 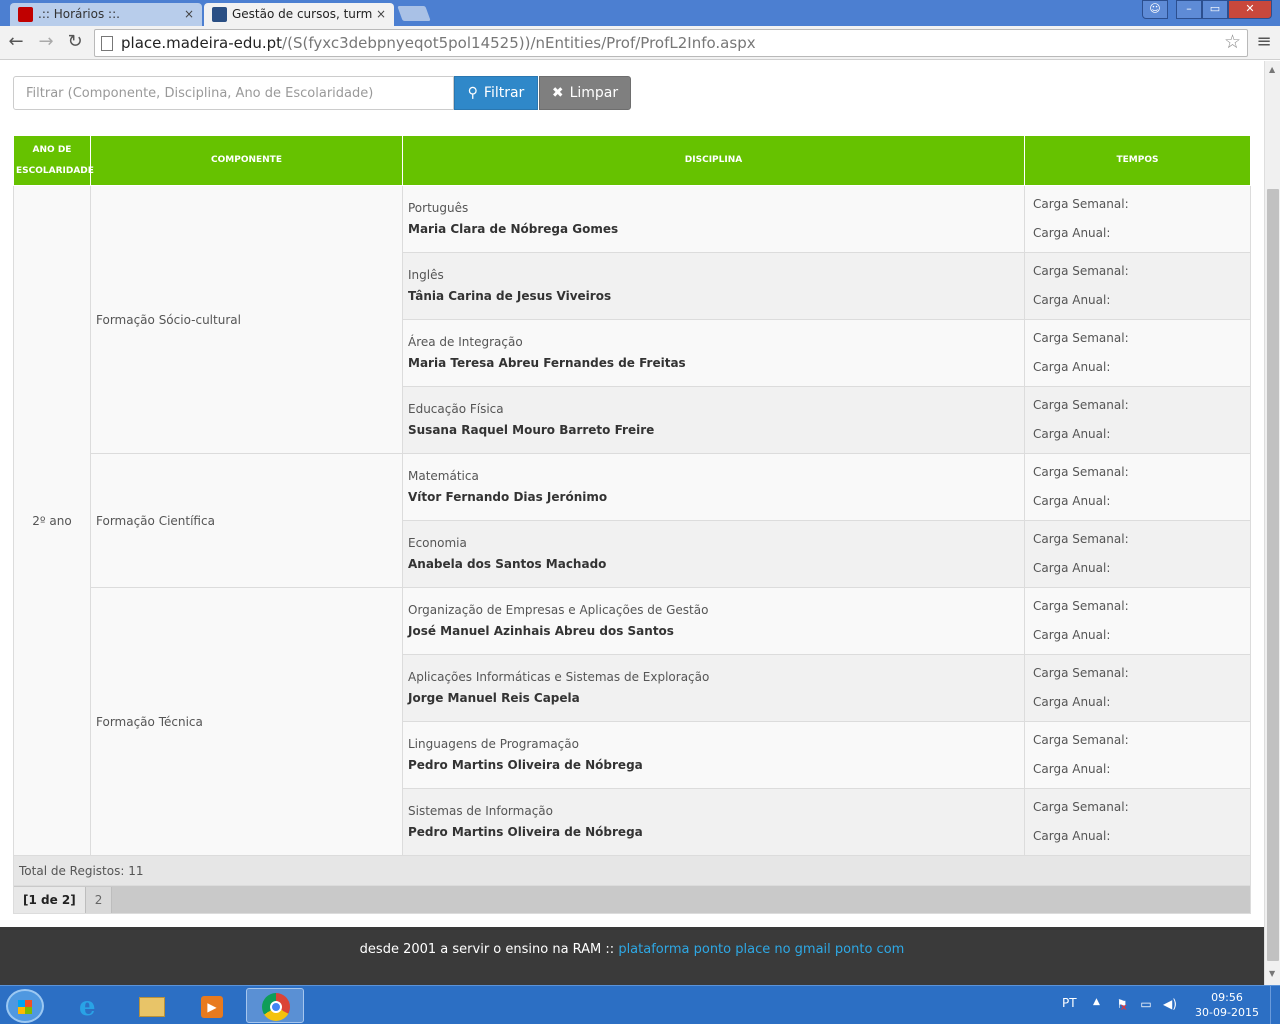 What do you see at coordinates (1250, 9) in the screenshot?
I see `close-window-button: ✕` at bounding box center [1250, 9].